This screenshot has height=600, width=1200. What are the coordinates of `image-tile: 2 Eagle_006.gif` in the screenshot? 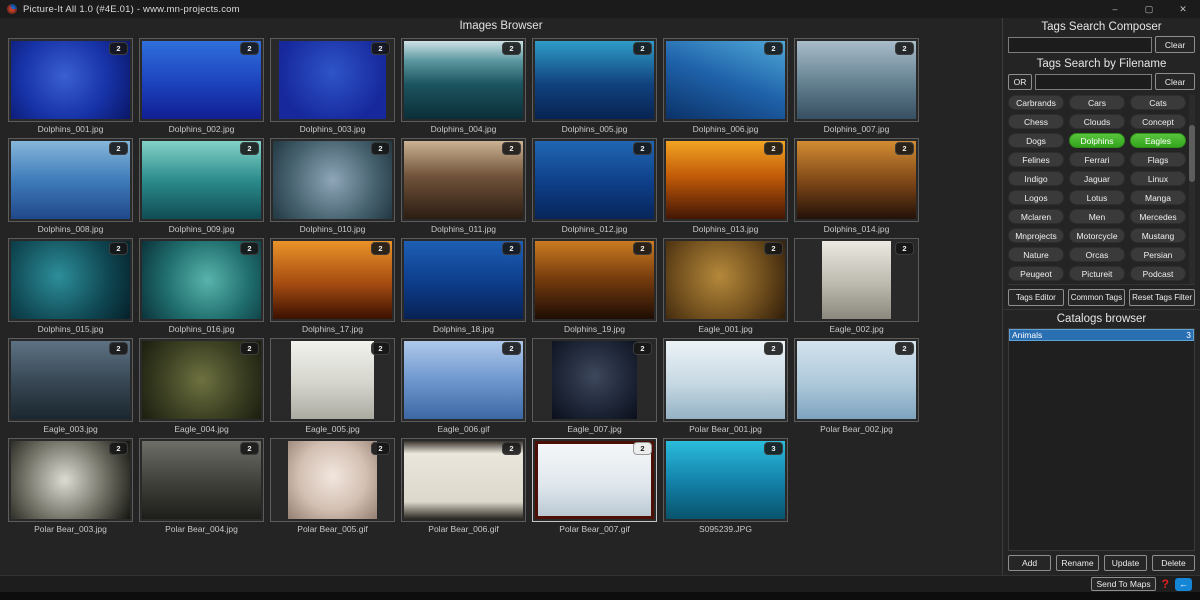 It's located at (463, 386).